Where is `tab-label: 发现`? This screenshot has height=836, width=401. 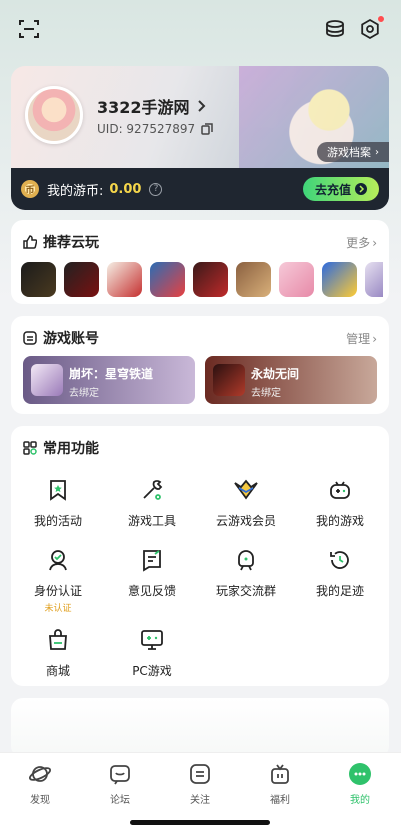
tab-label: 发现 is located at coordinates (40, 800).